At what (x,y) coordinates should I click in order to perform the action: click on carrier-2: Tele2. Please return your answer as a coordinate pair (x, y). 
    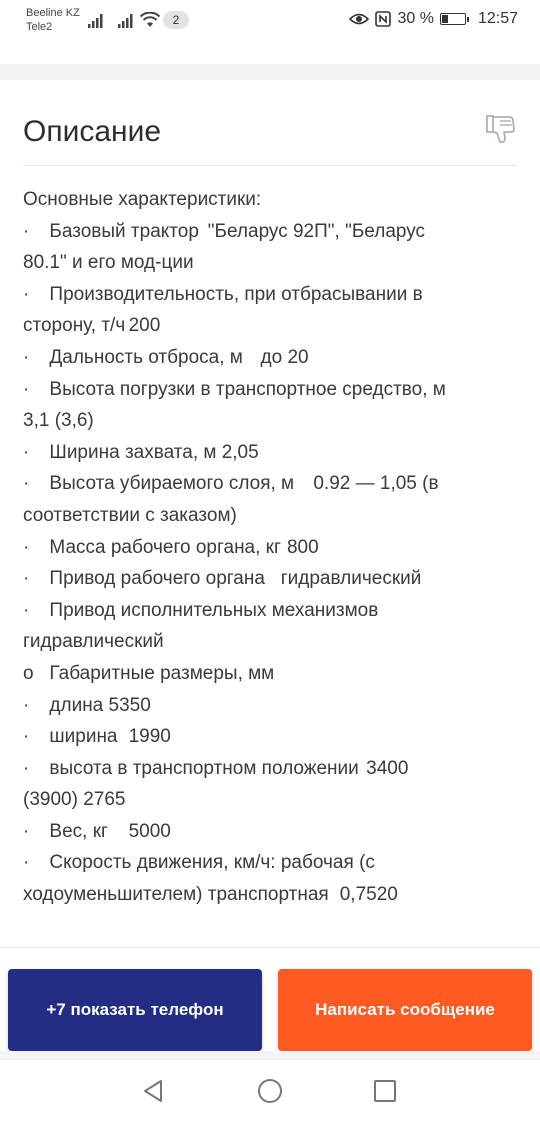
    Looking at the image, I should click on (39, 27).